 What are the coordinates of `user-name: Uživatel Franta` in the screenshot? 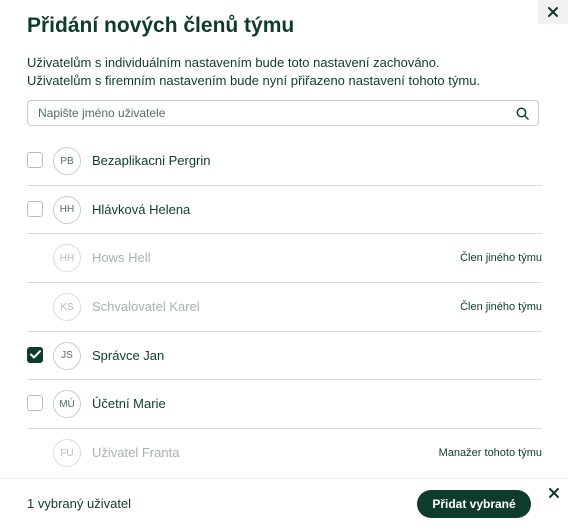 It's located at (136, 453).